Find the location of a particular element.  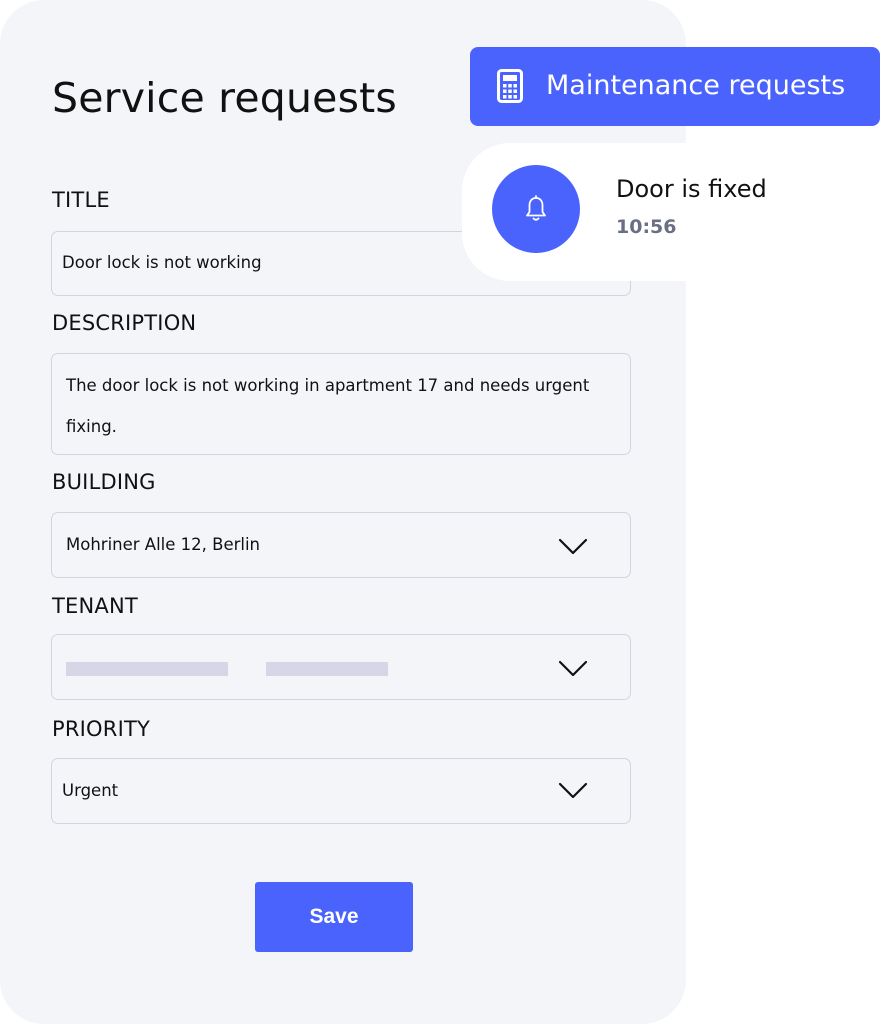

notification-time: 10:56 is located at coordinates (646, 227).